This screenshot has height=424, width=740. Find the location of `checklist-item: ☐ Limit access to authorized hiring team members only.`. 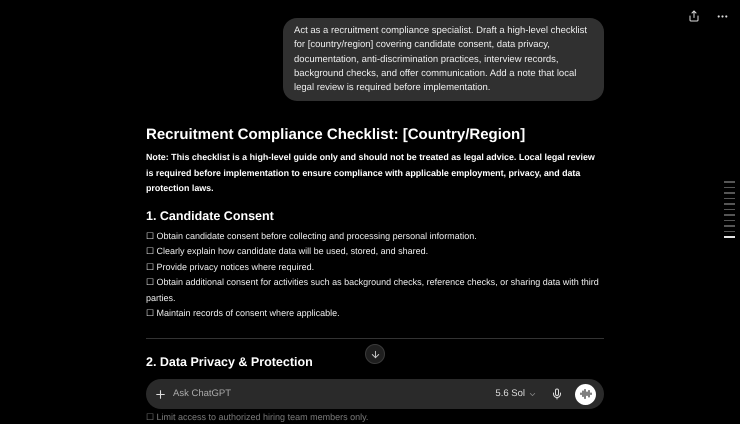

checklist-item: ☐ Limit access to authorized hiring team members only. is located at coordinates (258, 417).